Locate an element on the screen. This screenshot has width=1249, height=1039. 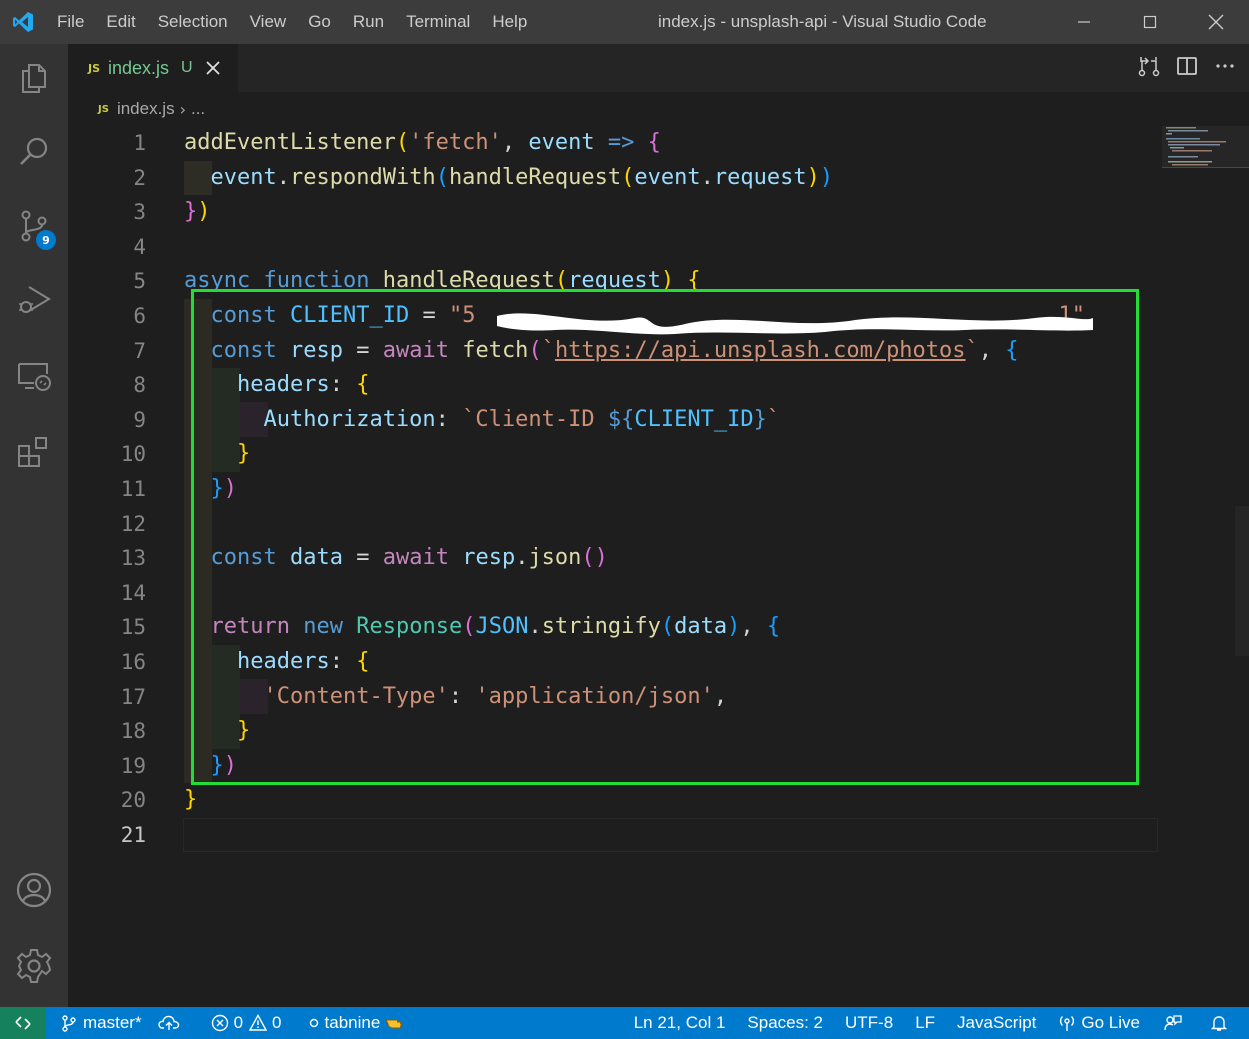
open-changes-button is located at coordinates (1149, 68).